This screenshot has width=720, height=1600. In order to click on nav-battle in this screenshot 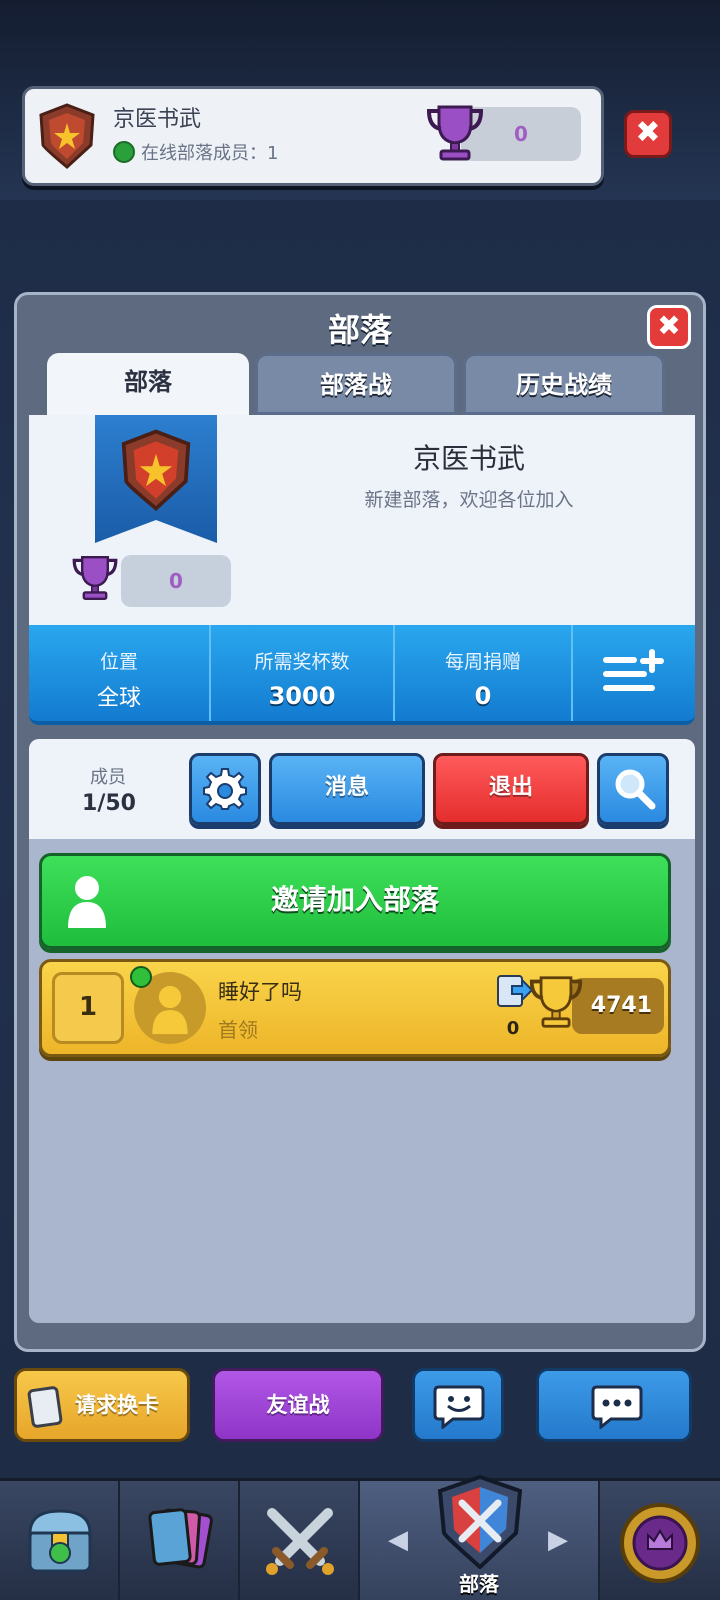, I will do `click(300, 1540)`.